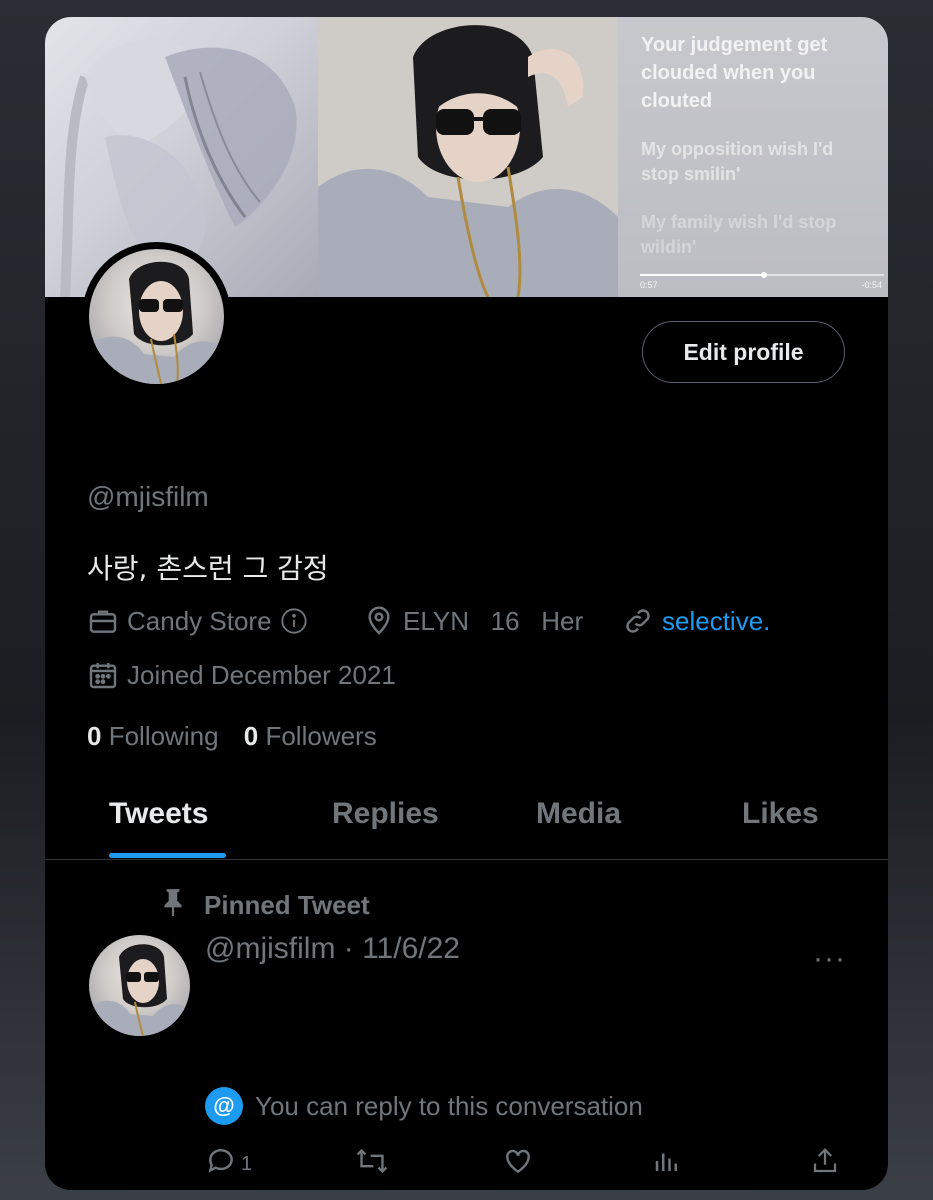 Image resolution: width=933 pixels, height=1200 pixels. I want to click on profile-category: Candy Store, so click(197, 621).